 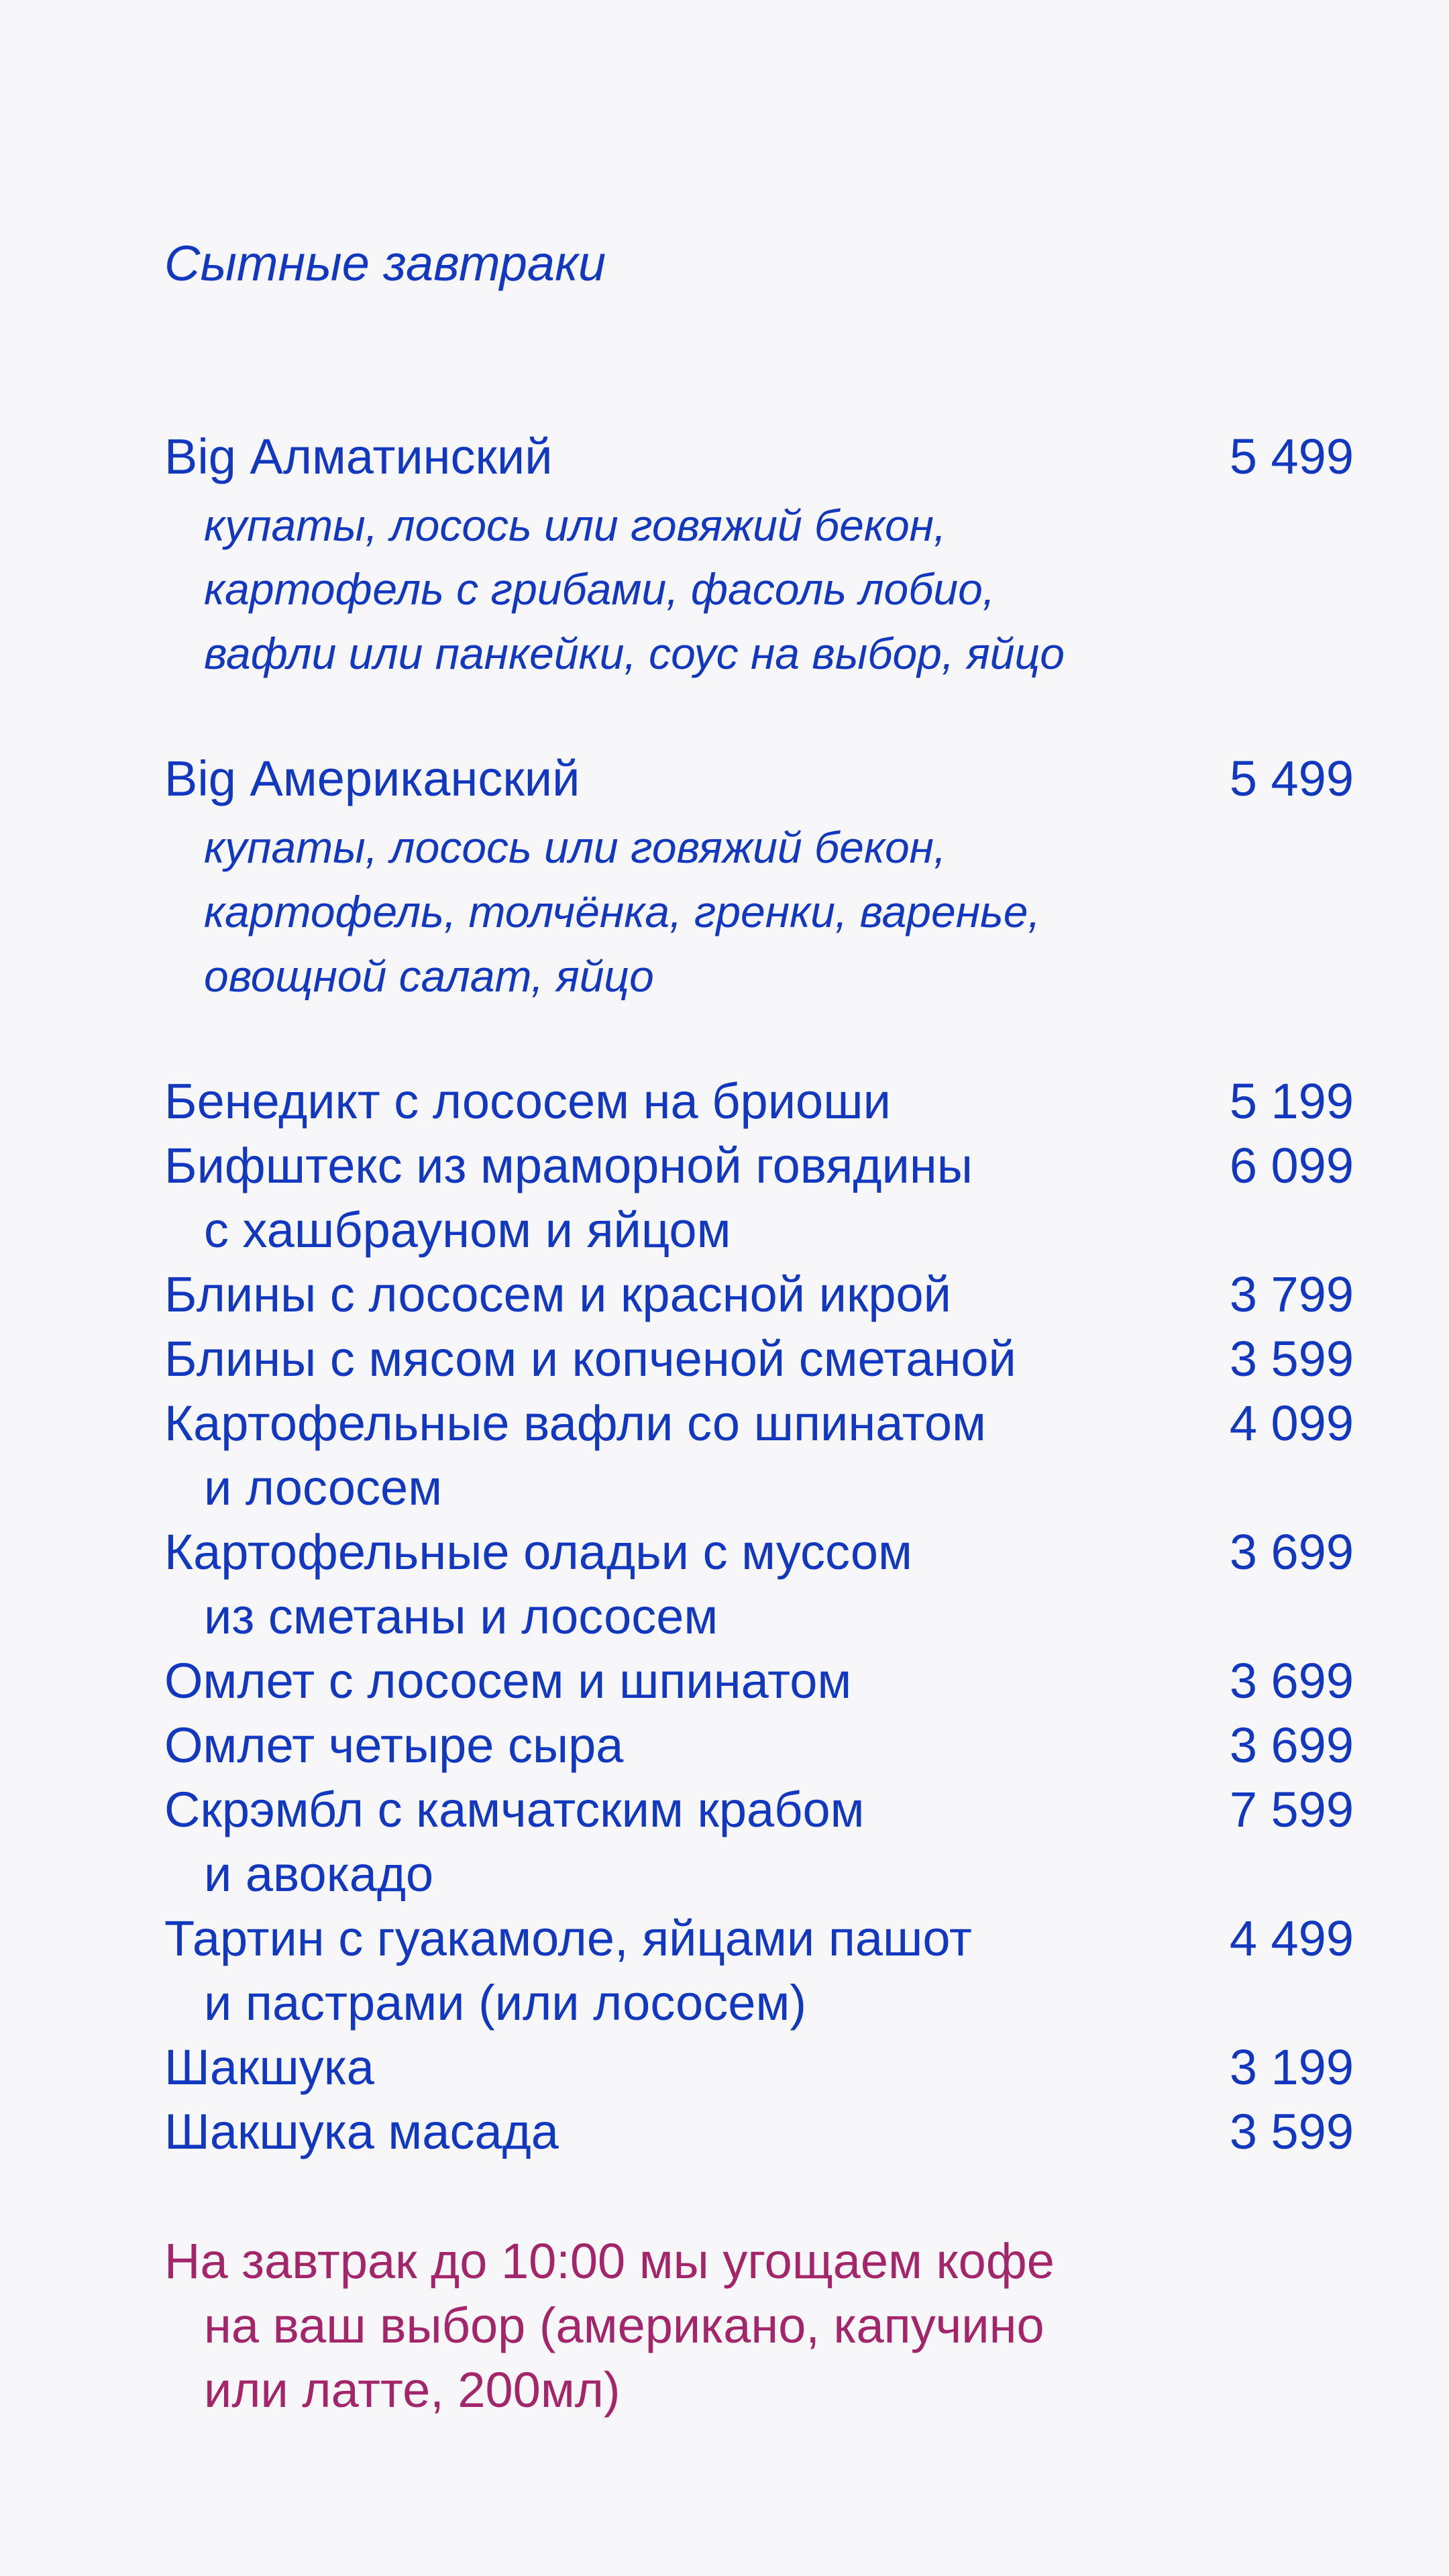 What do you see at coordinates (1291, 1938) in the screenshot?
I see `menu-item-price: 4 499` at bounding box center [1291, 1938].